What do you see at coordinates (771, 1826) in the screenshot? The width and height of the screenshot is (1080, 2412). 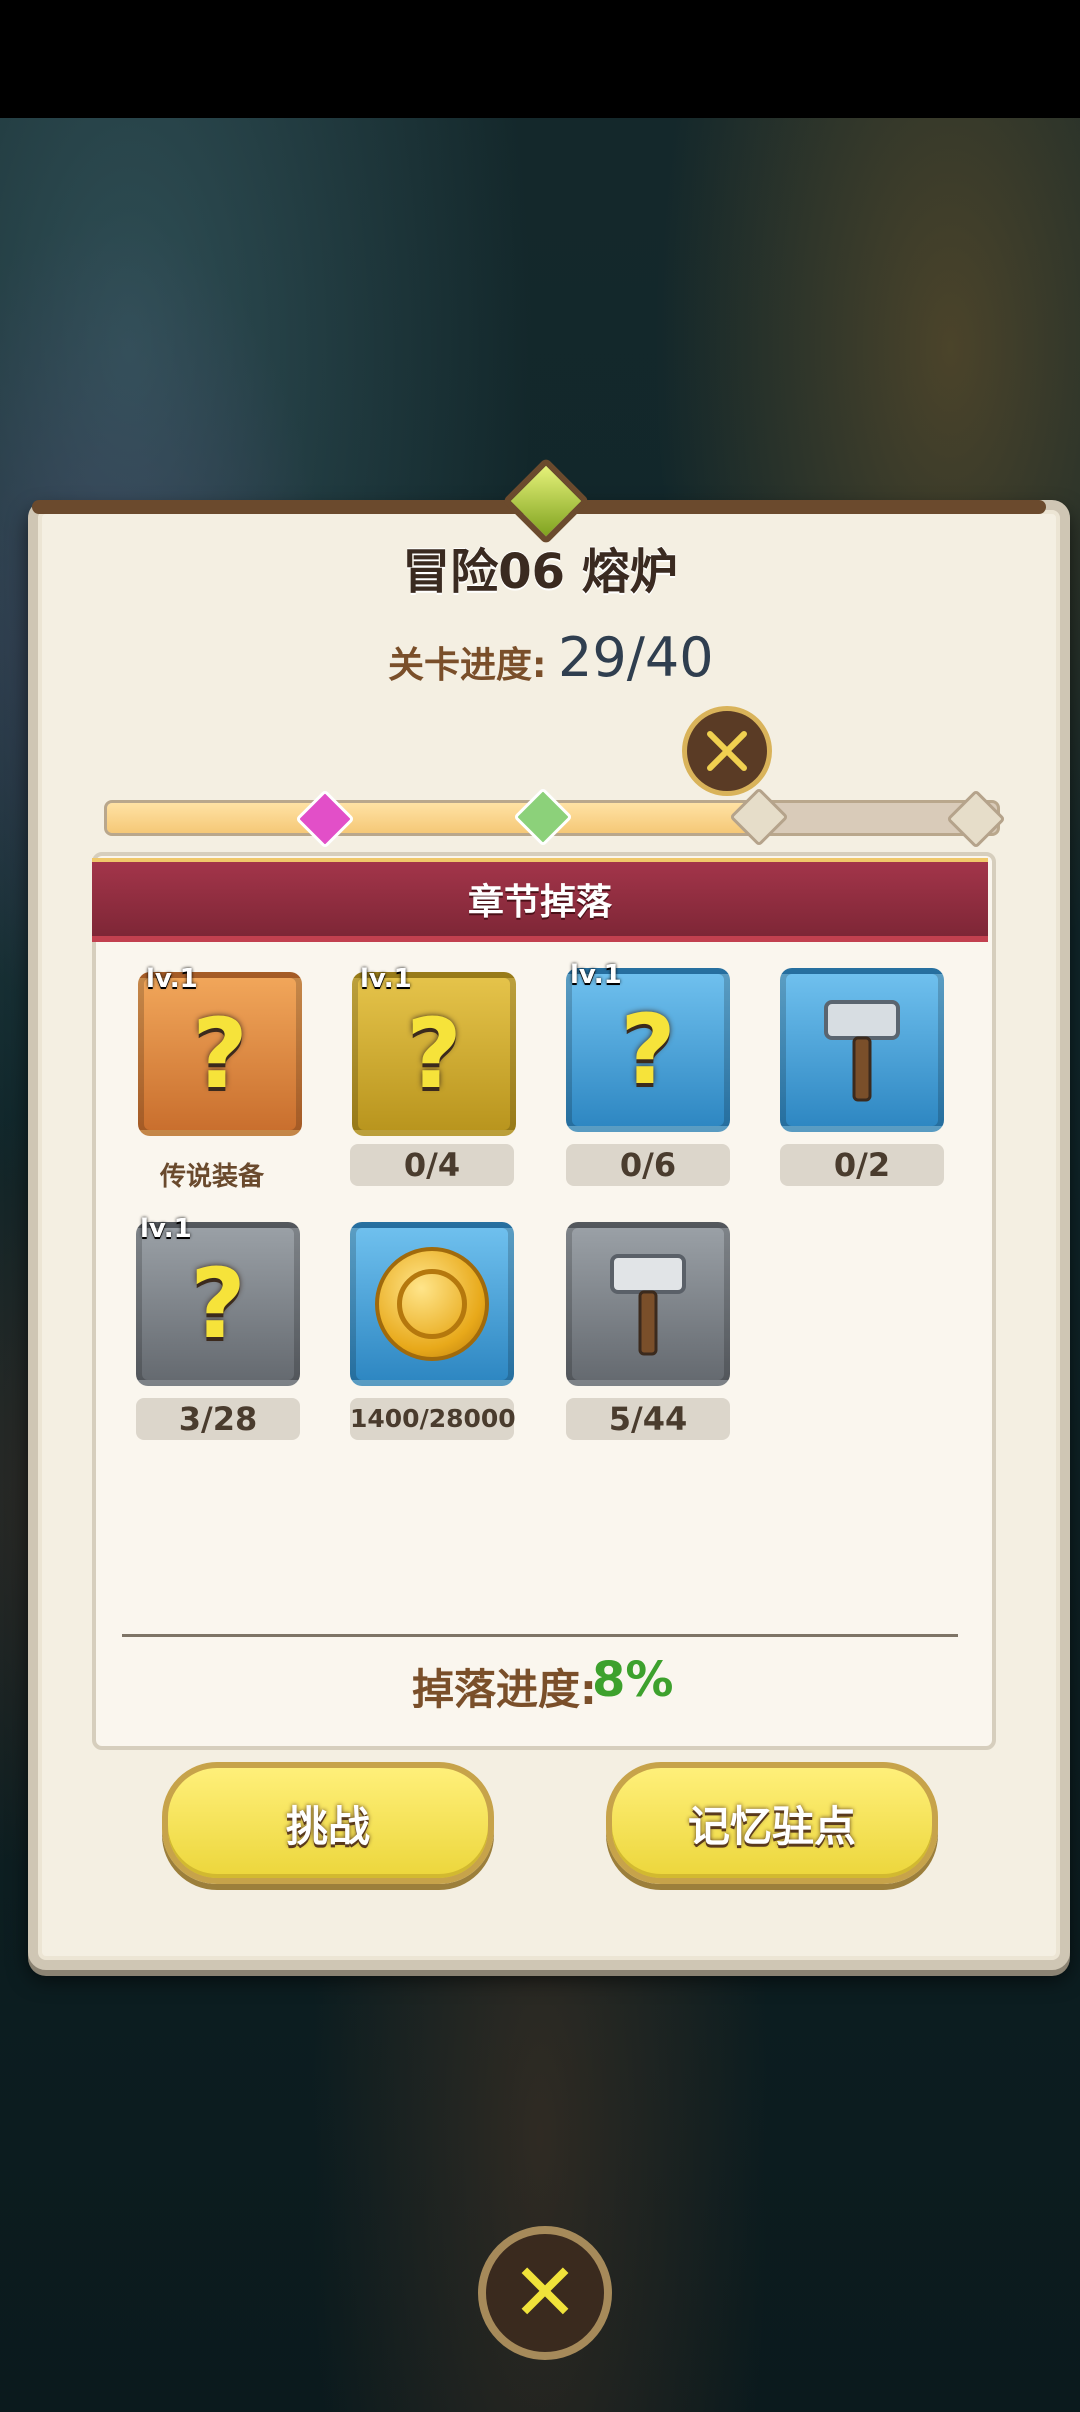 I see `memory-outpost-button-label: 记忆驻点` at bounding box center [771, 1826].